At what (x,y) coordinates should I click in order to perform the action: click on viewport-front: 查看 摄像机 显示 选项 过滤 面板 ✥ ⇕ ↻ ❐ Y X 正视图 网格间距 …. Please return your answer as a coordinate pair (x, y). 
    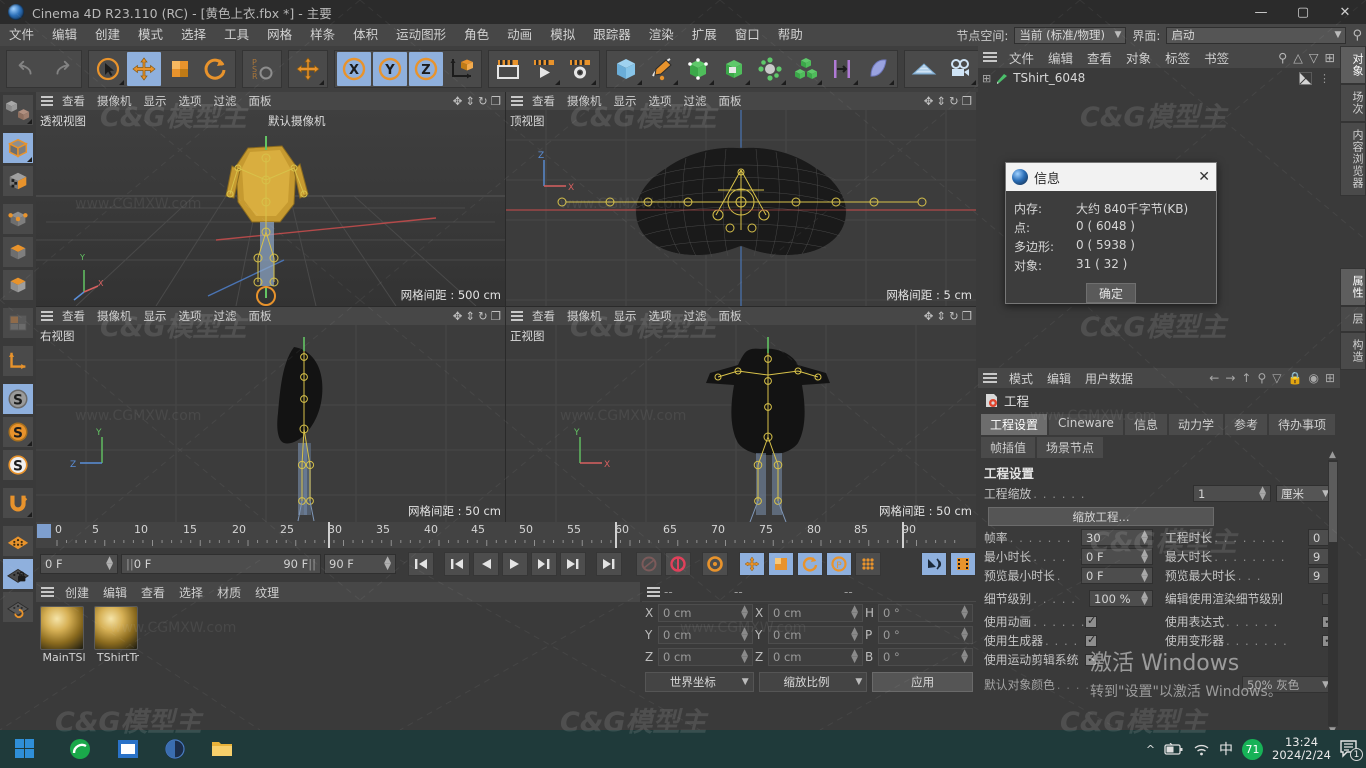
    Looking at the image, I should click on (741, 414).